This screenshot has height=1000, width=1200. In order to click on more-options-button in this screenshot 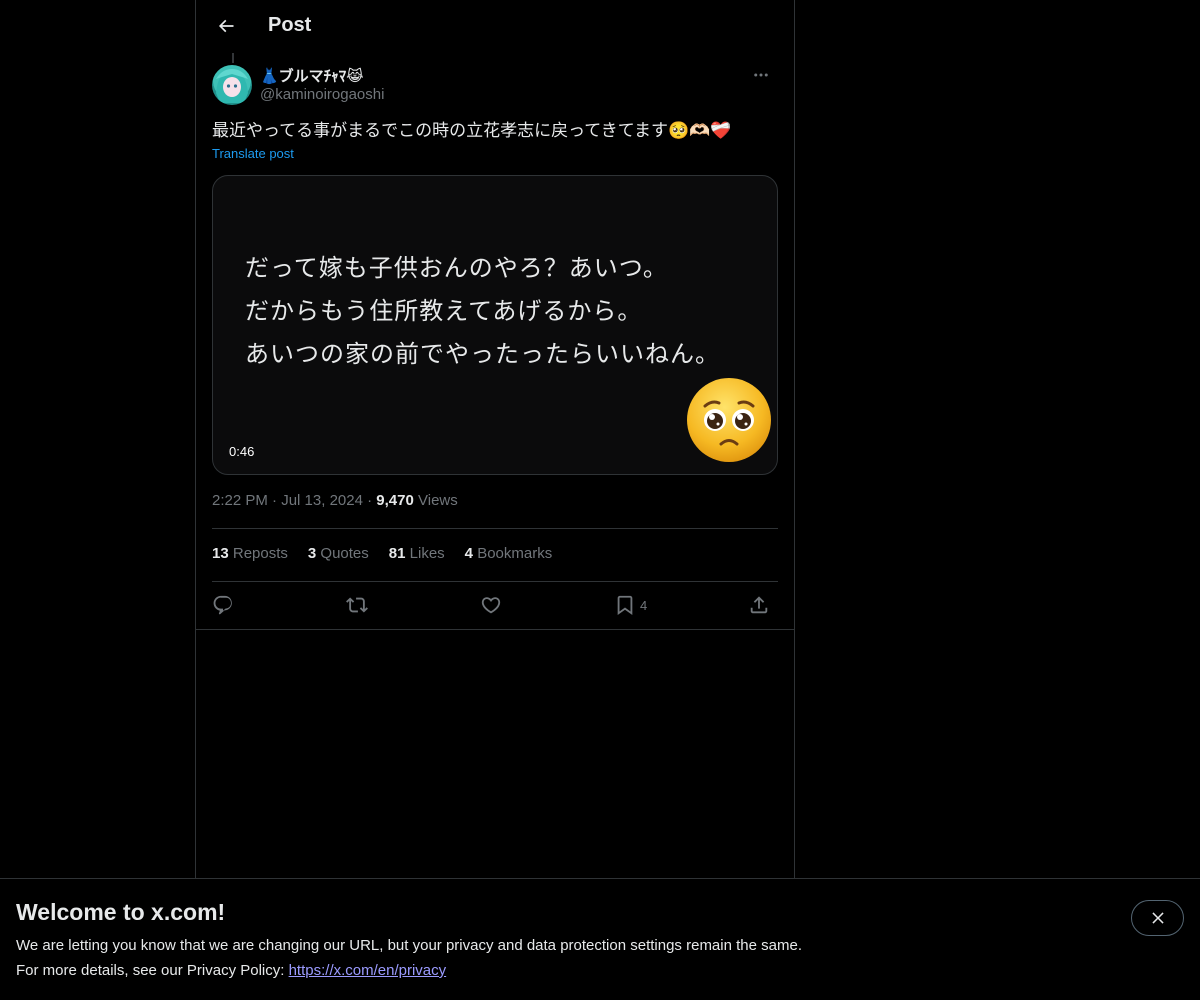, I will do `click(761, 75)`.